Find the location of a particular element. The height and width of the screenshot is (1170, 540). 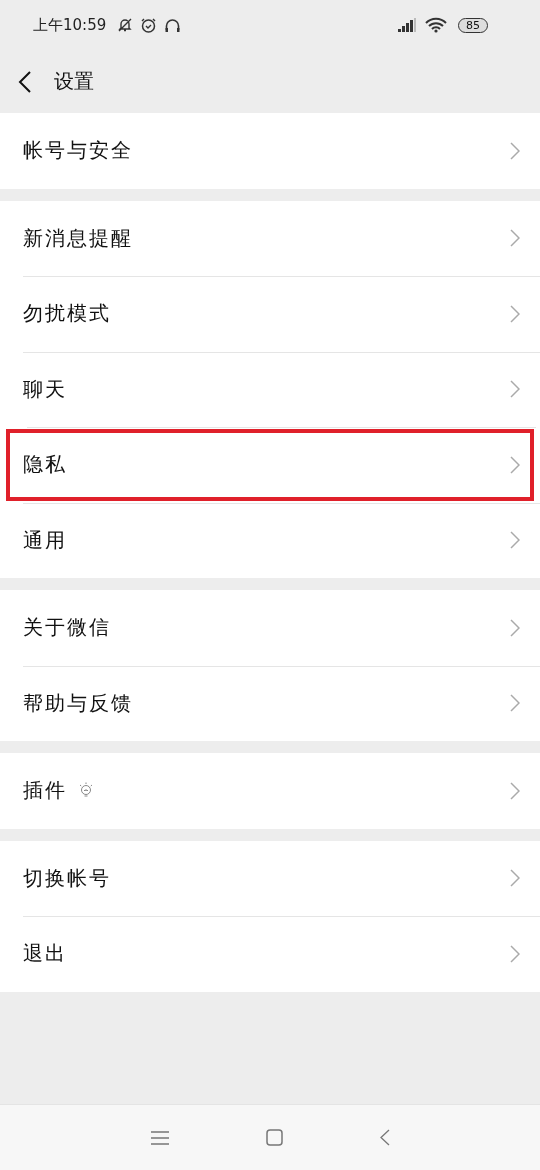

headphones-icon is located at coordinates (173, 25).